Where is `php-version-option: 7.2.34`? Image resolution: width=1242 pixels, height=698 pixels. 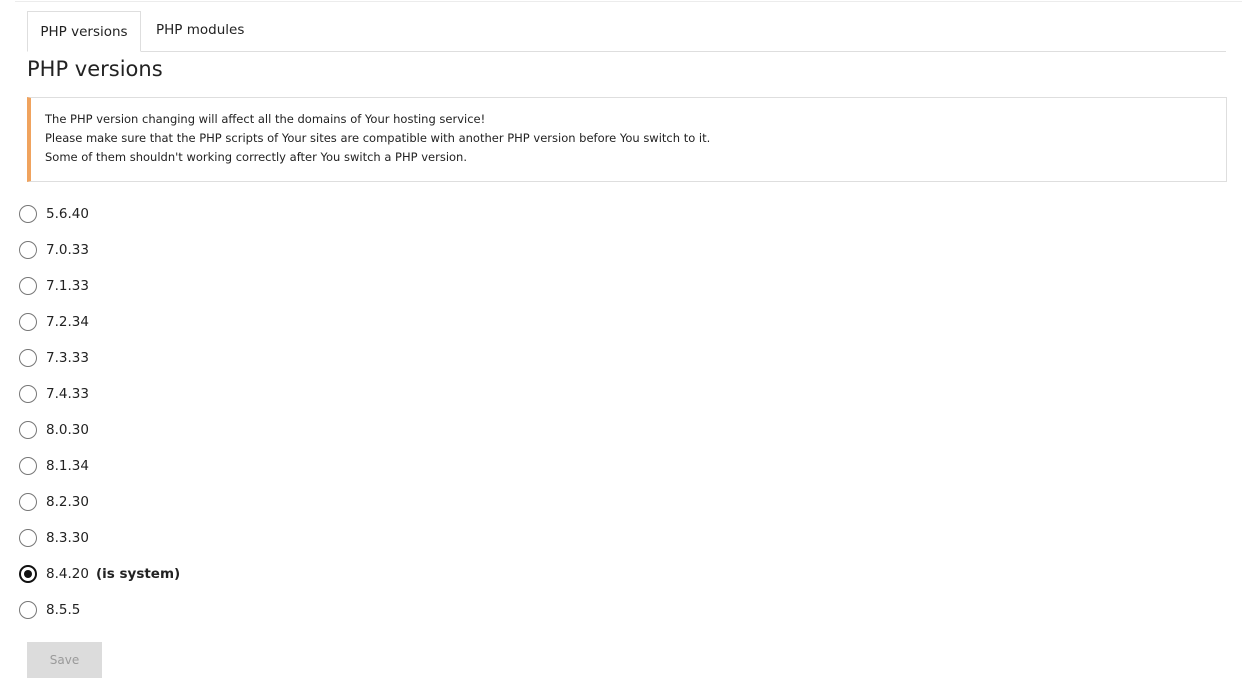 php-version-option: 7.2.34 is located at coordinates (54, 322).